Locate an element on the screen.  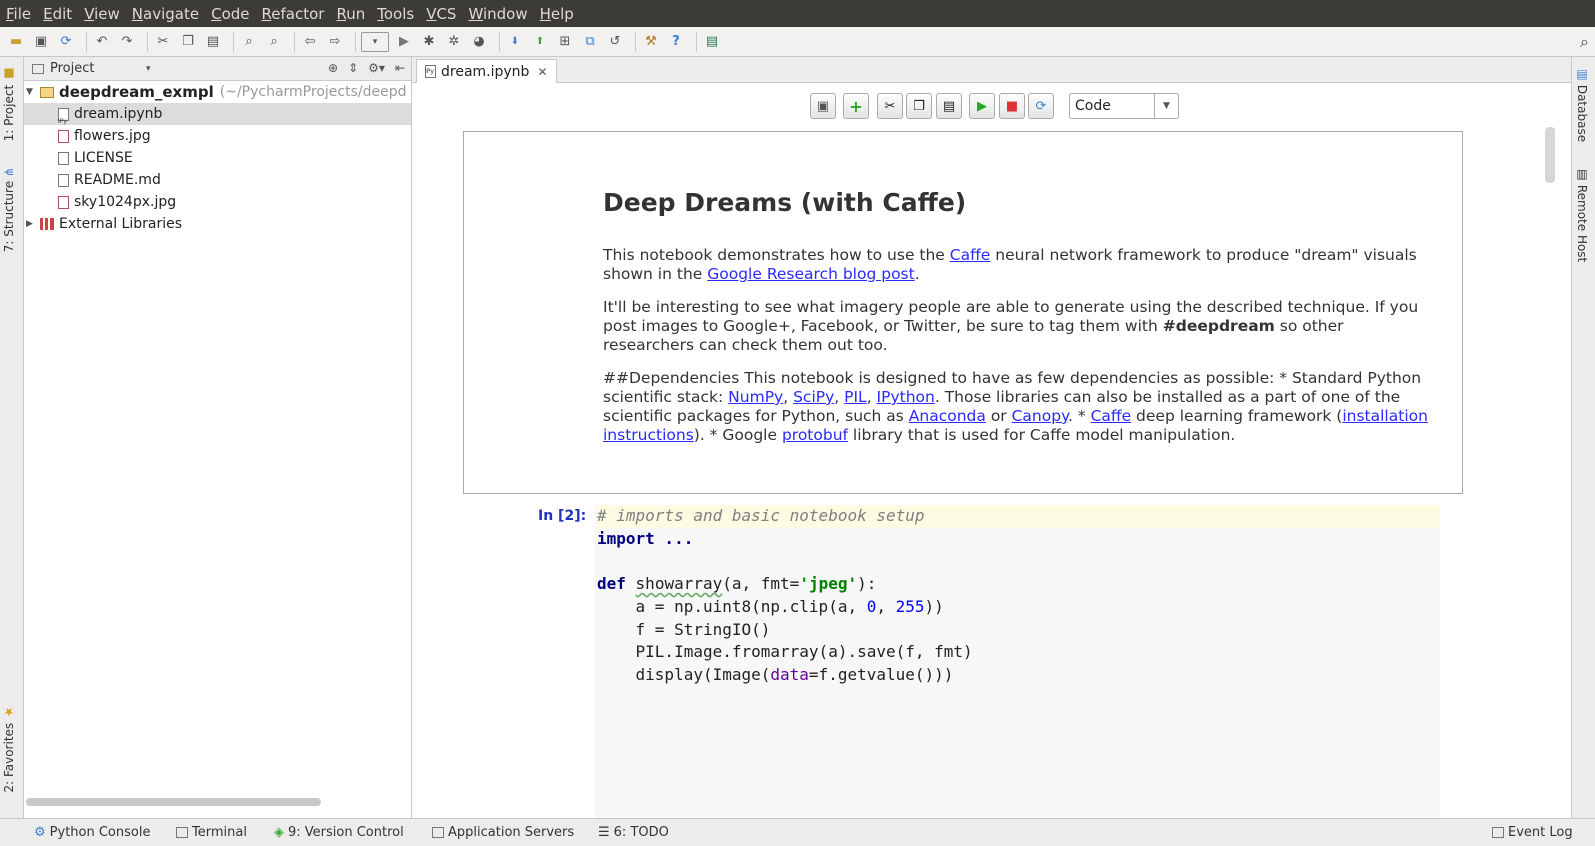
event-log-button: Event Log is located at coordinates (1532, 832).